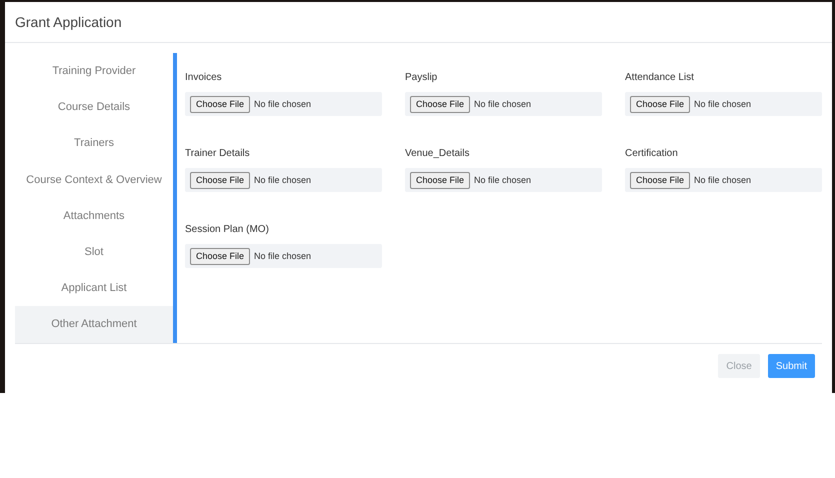 The image size is (835, 478). I want to click on field-label: Invoices, so click(204, 77).